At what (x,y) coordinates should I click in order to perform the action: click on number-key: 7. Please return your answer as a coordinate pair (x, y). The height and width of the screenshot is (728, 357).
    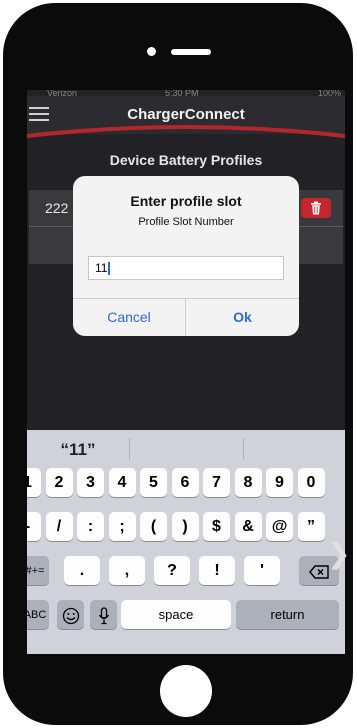
    Looking at the image, I should click on (216, 482).